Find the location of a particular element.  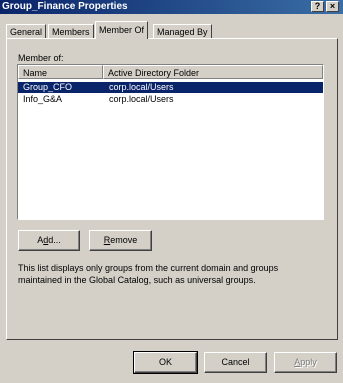

list-item: Group_CFO corp.local/Users is located at coordinates (170, 87).